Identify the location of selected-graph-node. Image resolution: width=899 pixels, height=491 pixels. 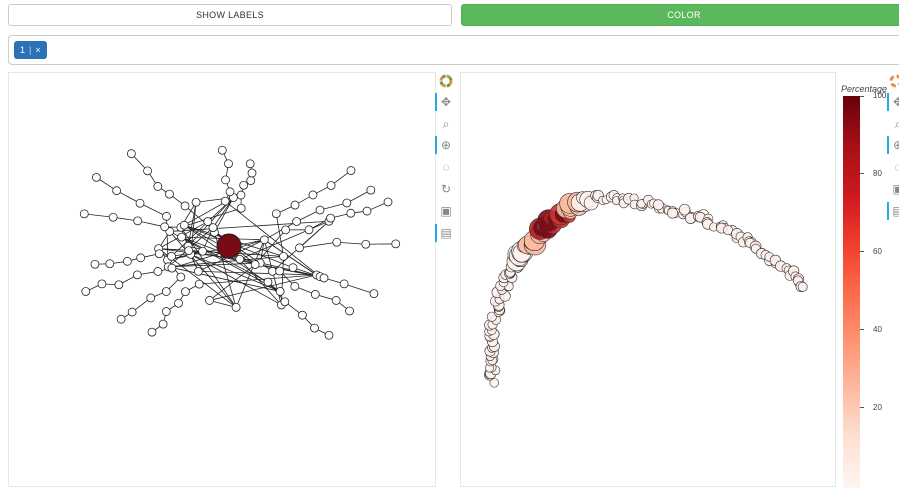
(229, 246).